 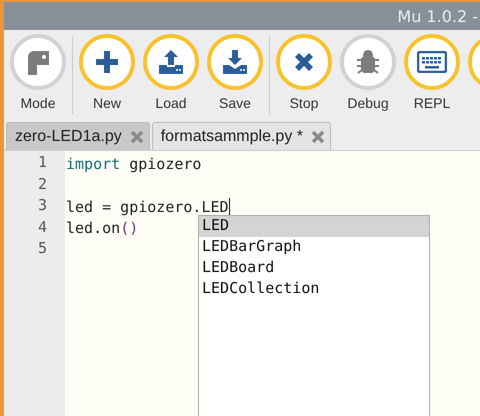 What do you see at coordinates (235, 62) in the screenshot?
I see `download-icon` at bounding box center [235, 62].